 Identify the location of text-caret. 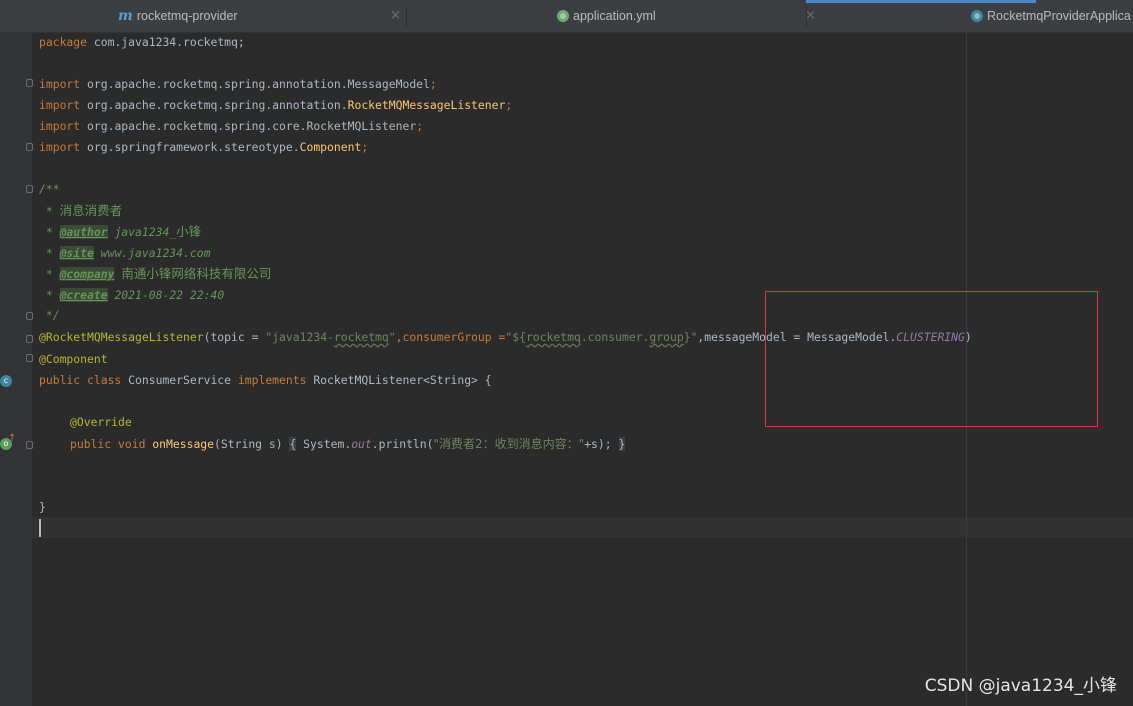
(40, 528).